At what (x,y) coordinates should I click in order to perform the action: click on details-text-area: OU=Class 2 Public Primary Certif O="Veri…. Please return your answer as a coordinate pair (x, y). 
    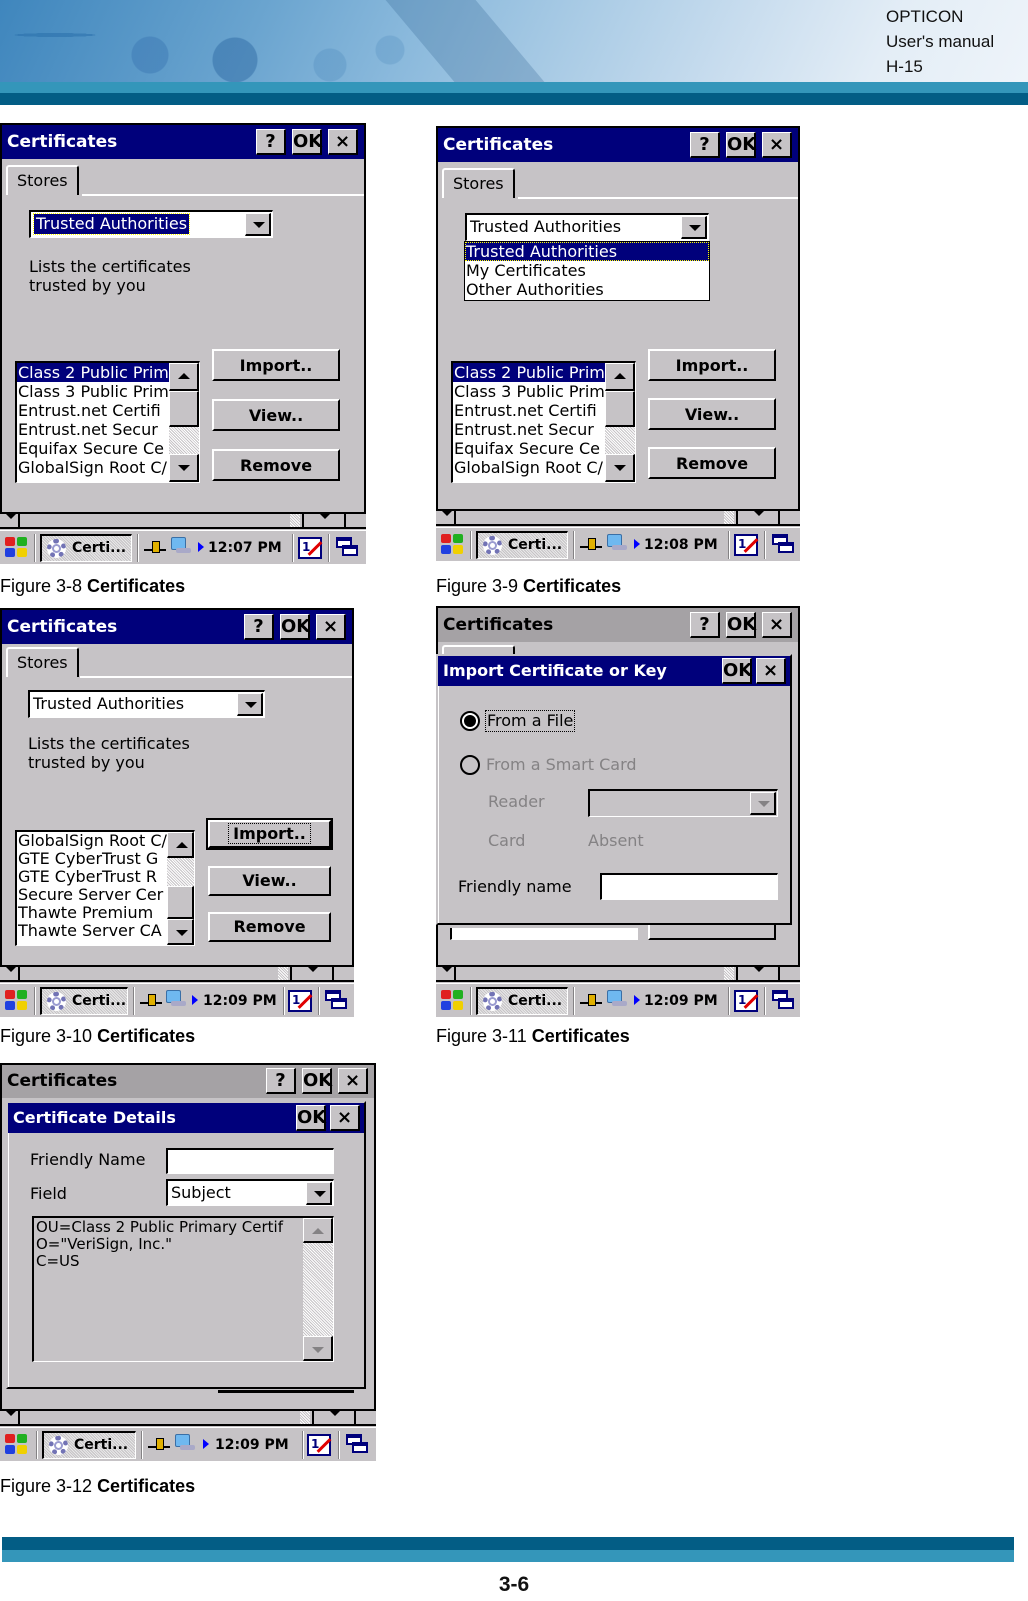
    Looking at the image, I should click on (183, 1289).